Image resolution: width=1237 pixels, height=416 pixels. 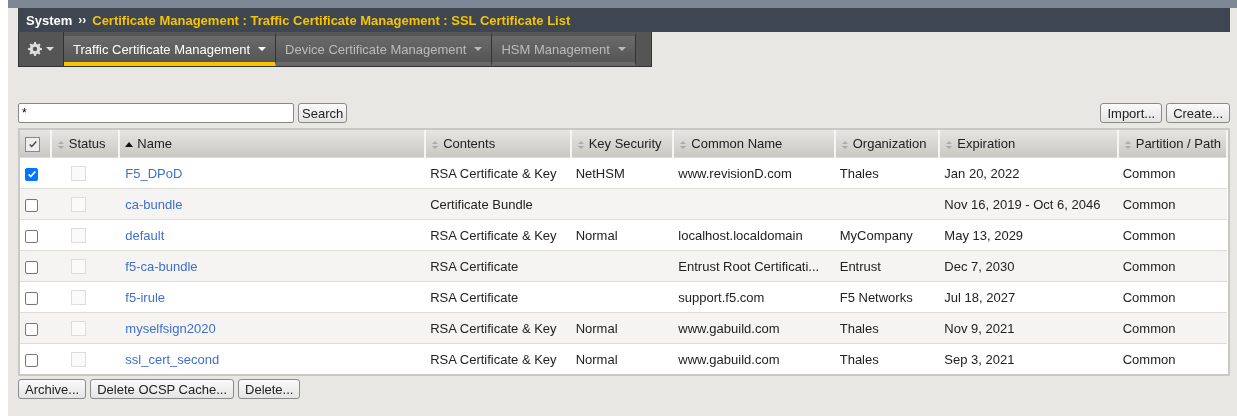 I want to click on table-cell: NetHSM, so click(x=600, y=173).